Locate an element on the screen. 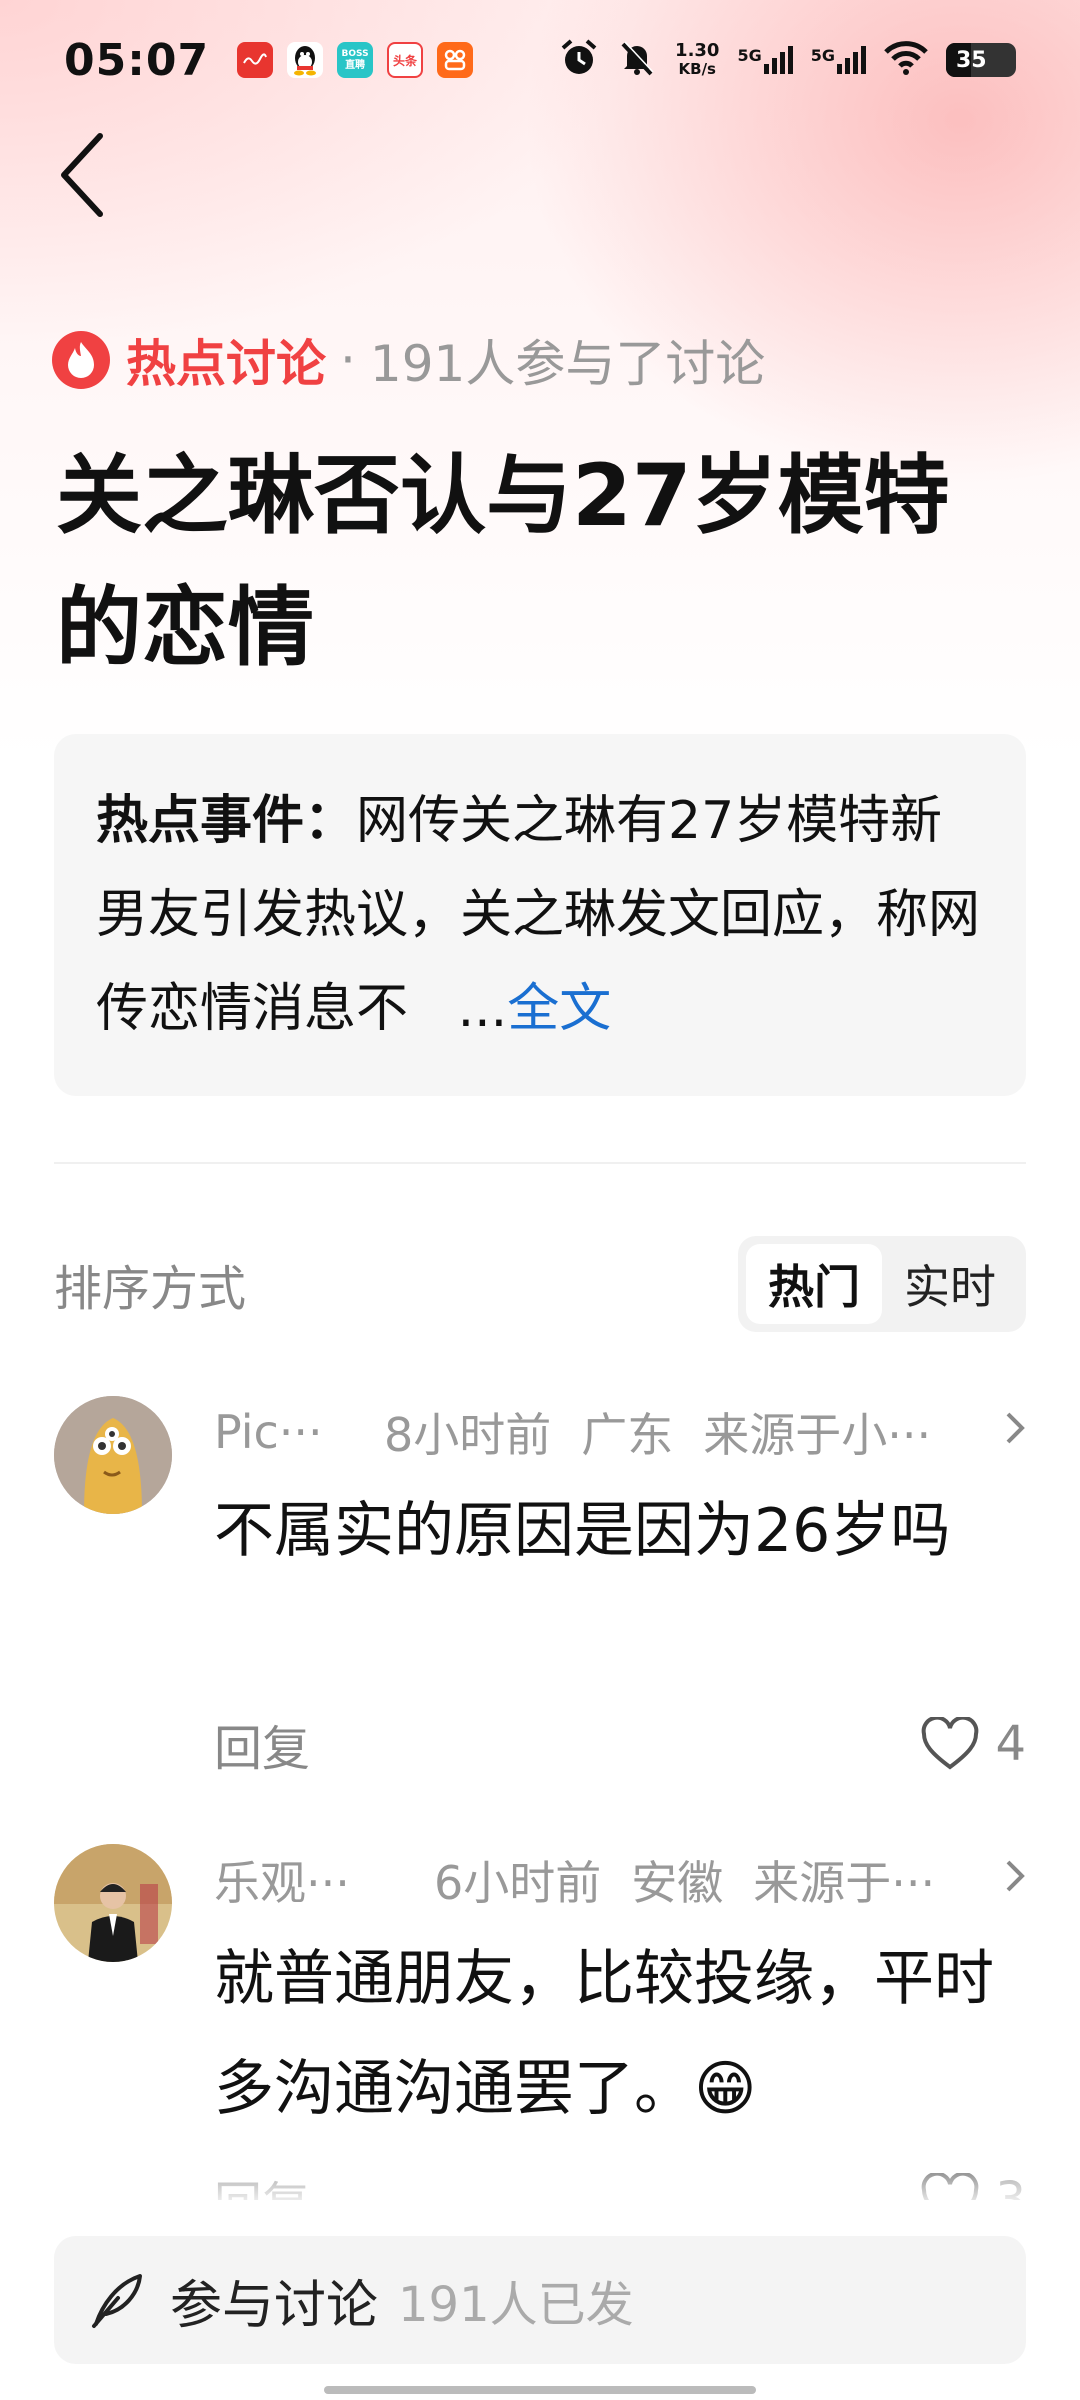 Image resolution: width=1080 pixels, height=2400 pixels. comment-source: 来源于··· is located at coordinates (844, 1883).